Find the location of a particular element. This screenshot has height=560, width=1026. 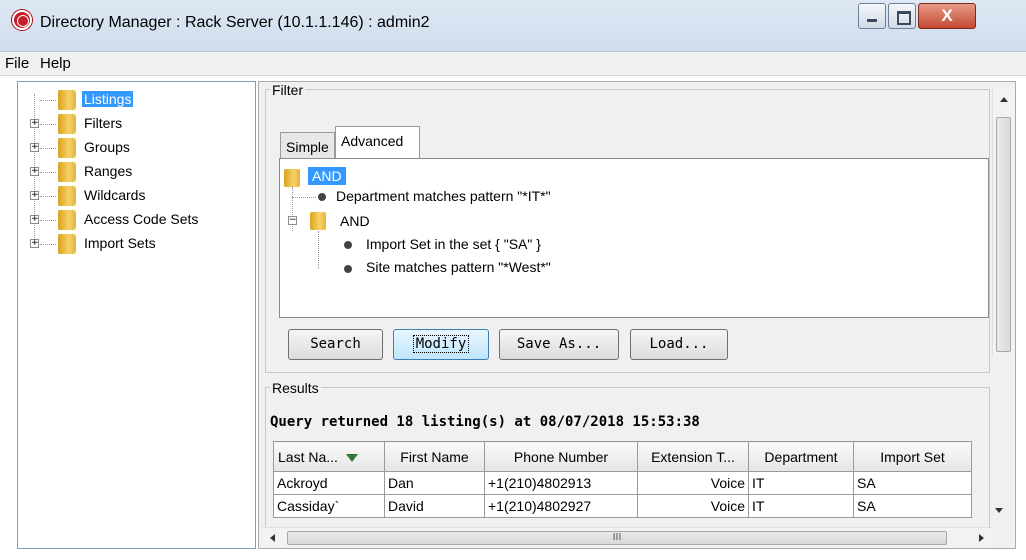

tree-item-label: Ranges is located at coordinates (108, 171).